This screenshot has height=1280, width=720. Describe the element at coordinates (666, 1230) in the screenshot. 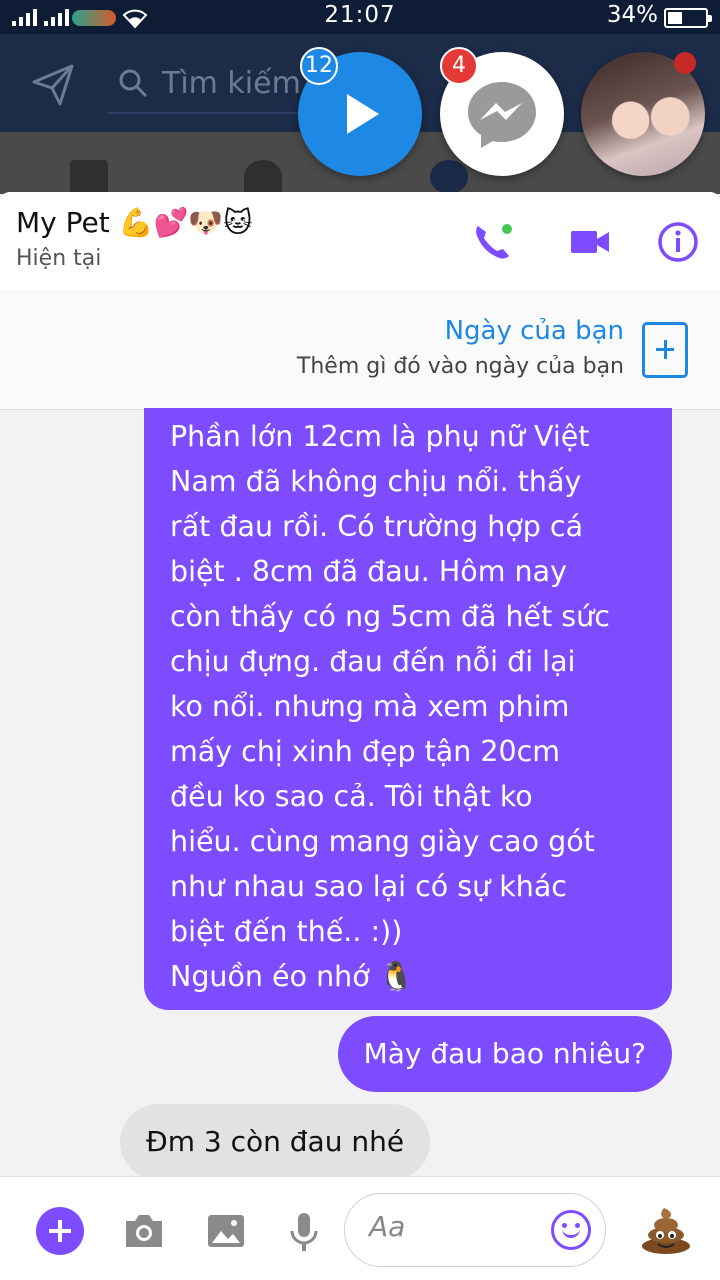

I see `poop-icon` at that location.